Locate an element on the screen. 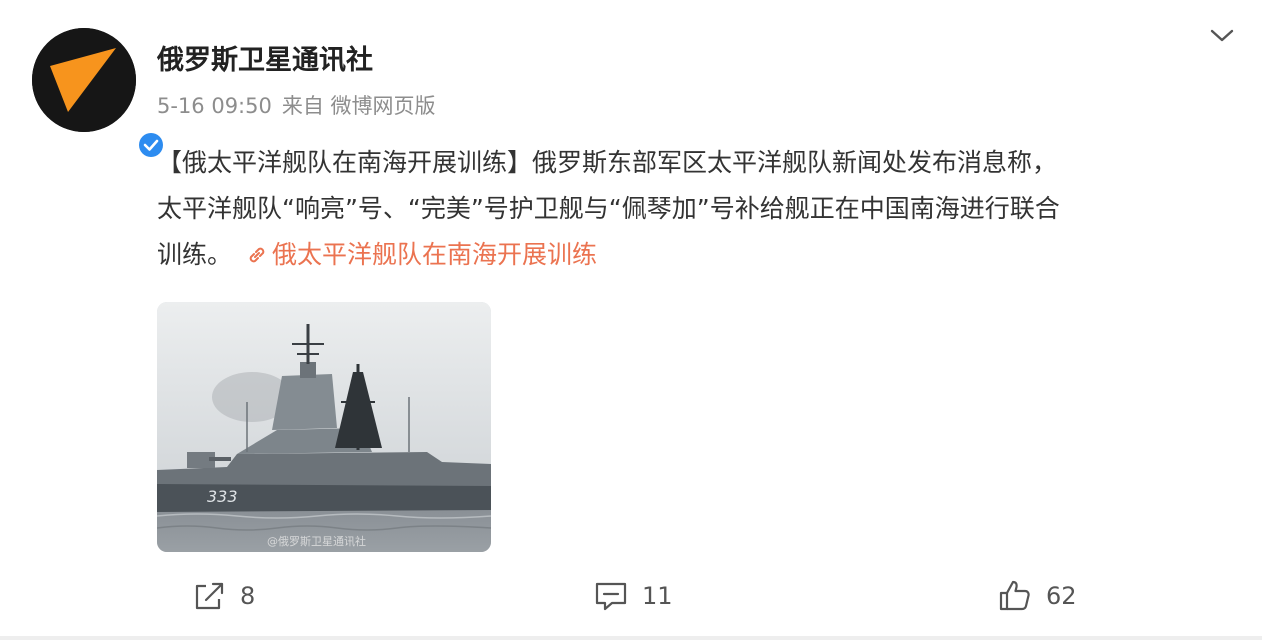 The width and height of the screenshot is (1262, 640). post-meta: 5-16 09:50 来自 微博网页版 is located at coordinates (296, 105).